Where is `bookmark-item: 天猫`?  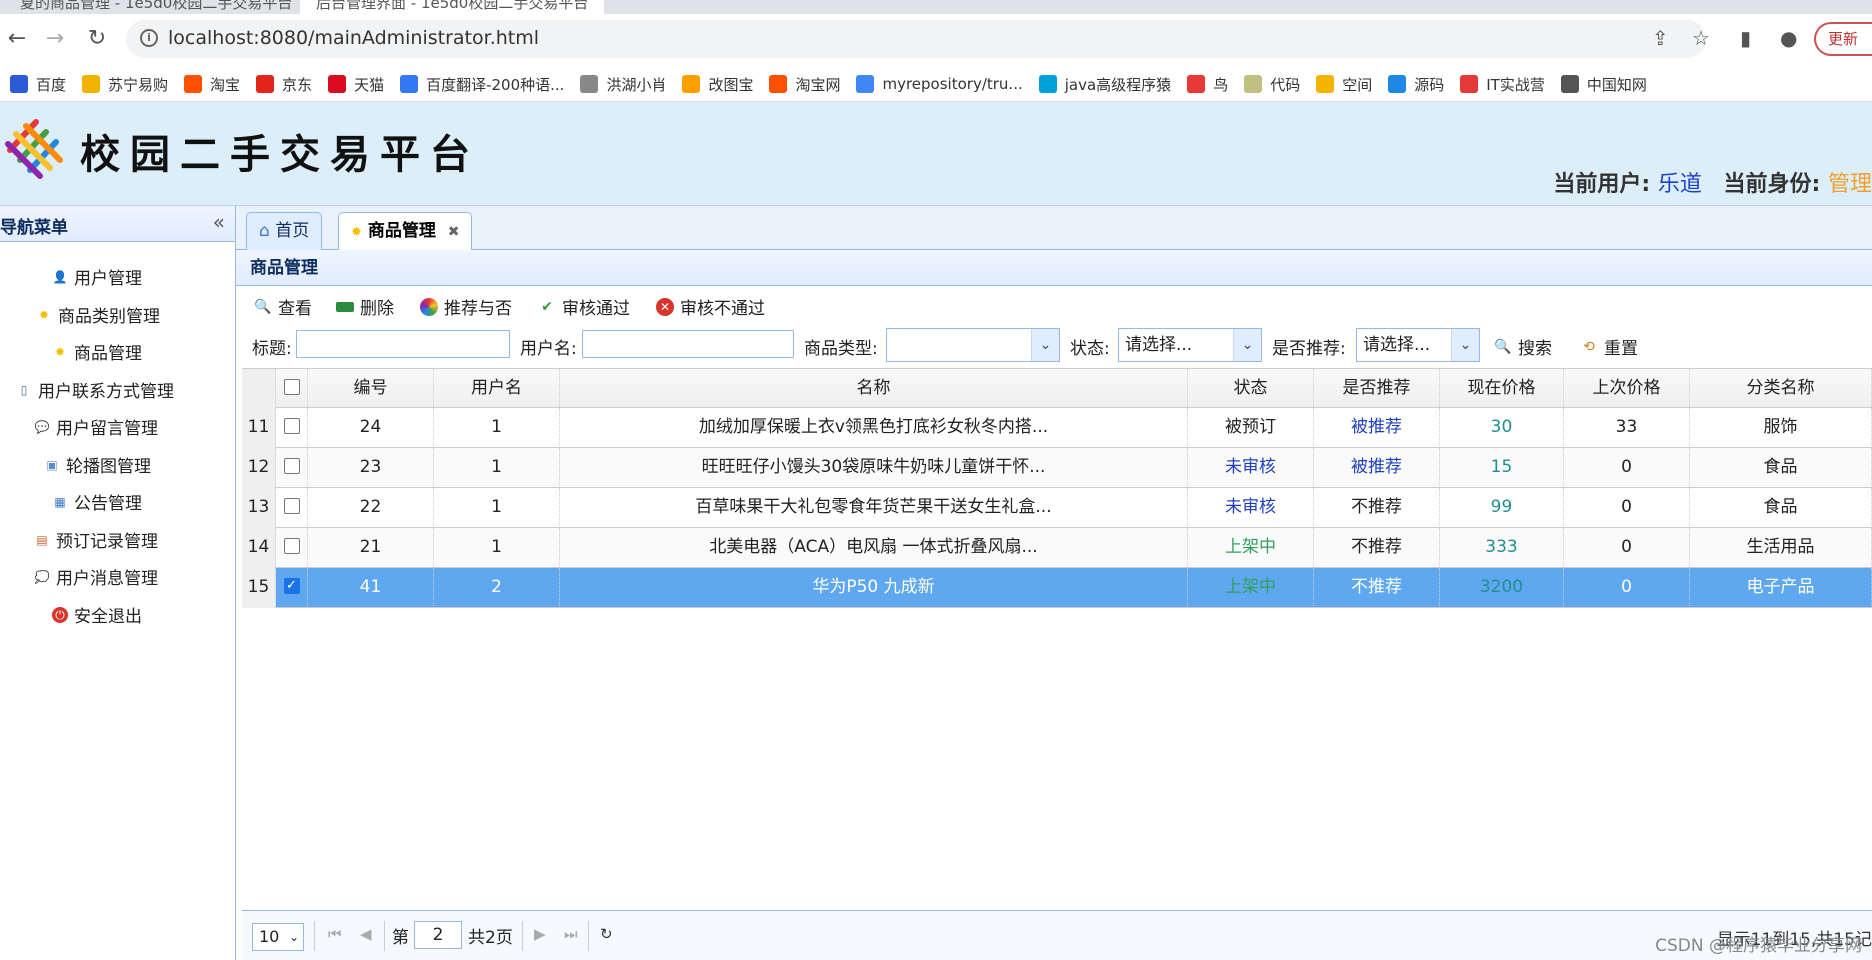
bookmark-item: 天猫 is located at coordinates (356, 83).